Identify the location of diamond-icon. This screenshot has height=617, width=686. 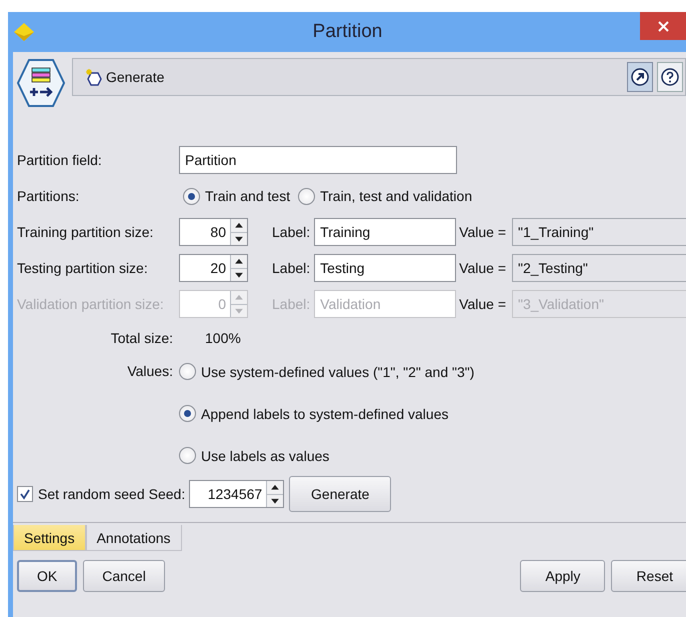
(24, 32).